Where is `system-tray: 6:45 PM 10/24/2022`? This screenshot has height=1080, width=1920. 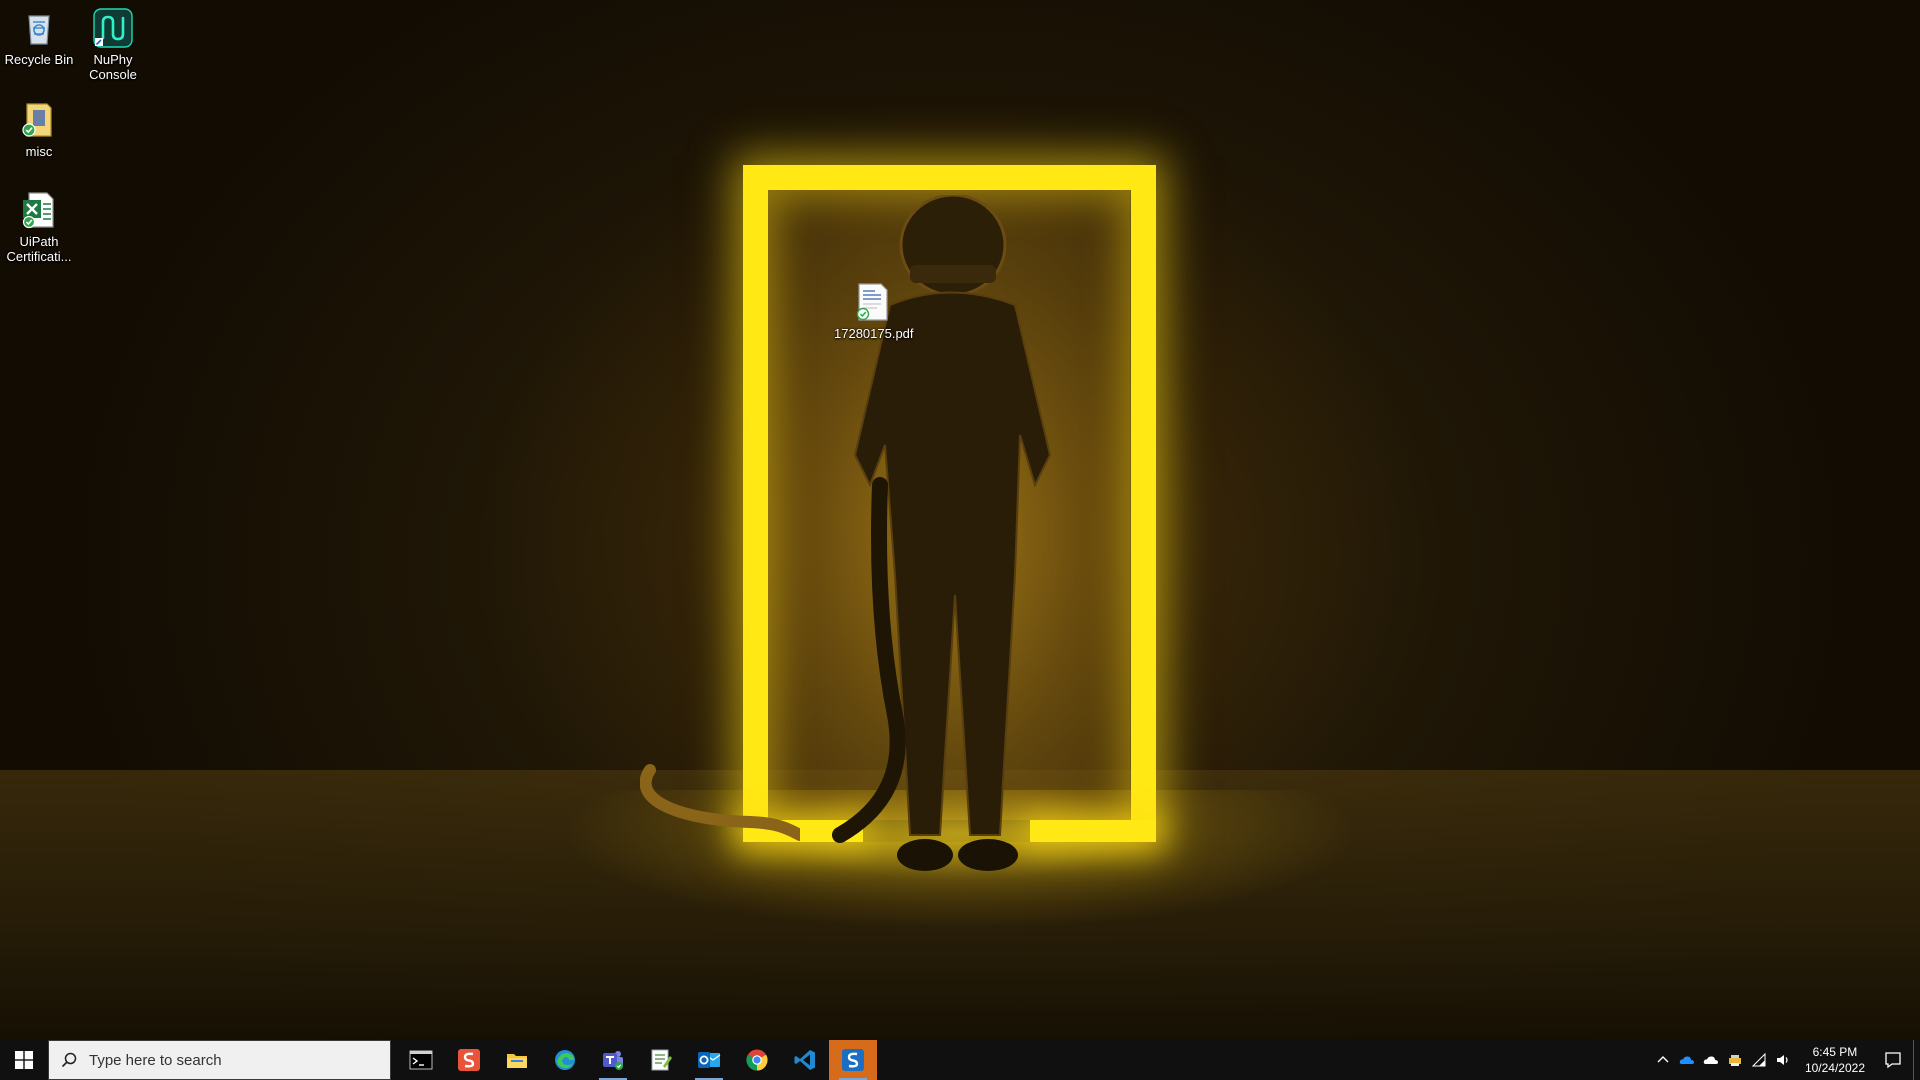 system-tray: 6:45 PM 10/24/2022 is located at coordinates (1785, 1060).